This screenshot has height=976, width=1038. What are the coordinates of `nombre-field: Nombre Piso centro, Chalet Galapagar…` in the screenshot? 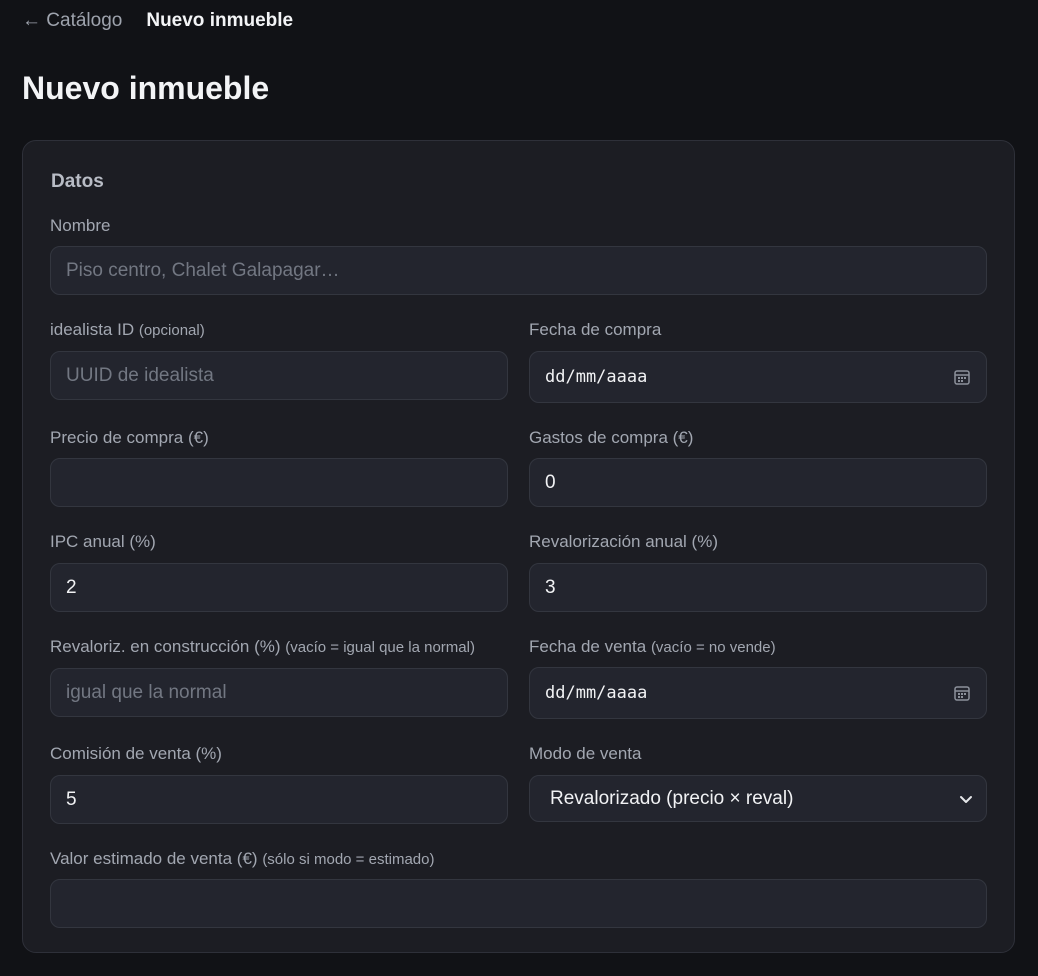 It's located at (518, 255).